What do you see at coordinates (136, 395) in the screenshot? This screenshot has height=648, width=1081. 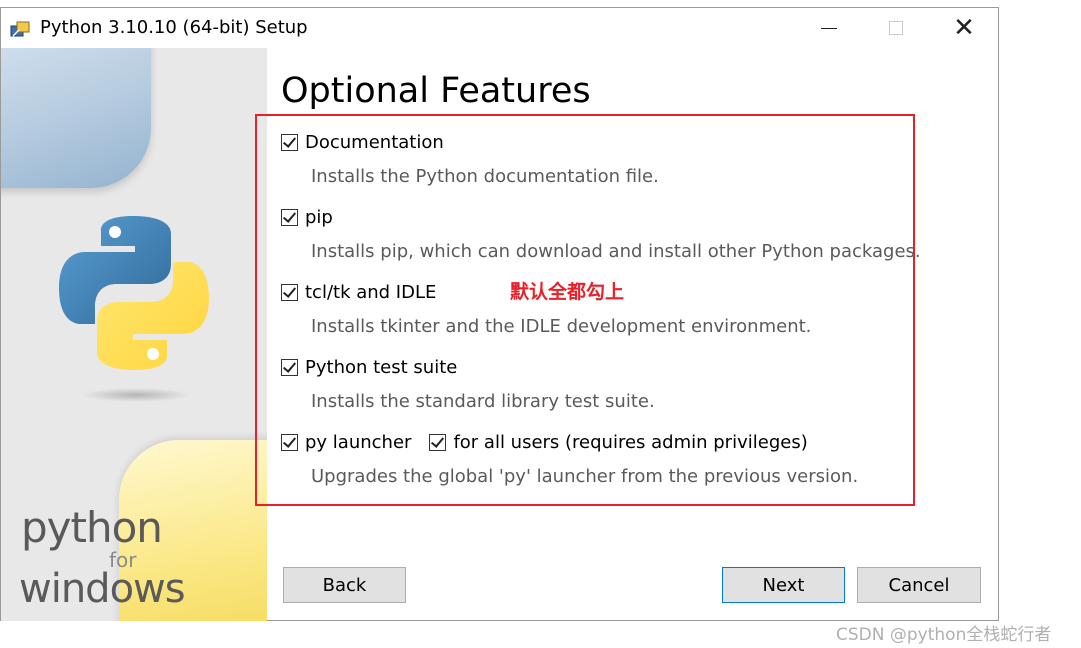 I see `logo-shadow` at bounding box center [136, 395].